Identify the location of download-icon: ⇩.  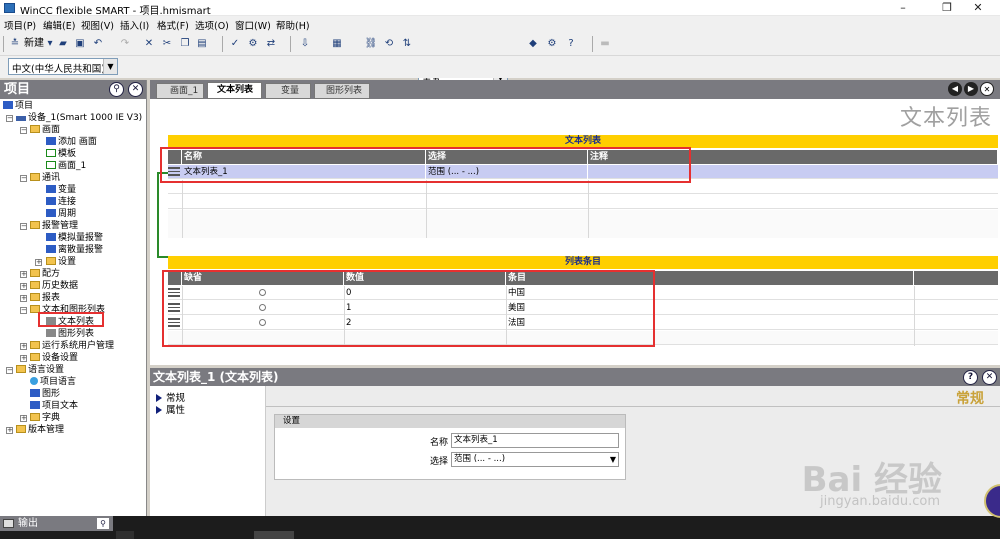
(305, 44).